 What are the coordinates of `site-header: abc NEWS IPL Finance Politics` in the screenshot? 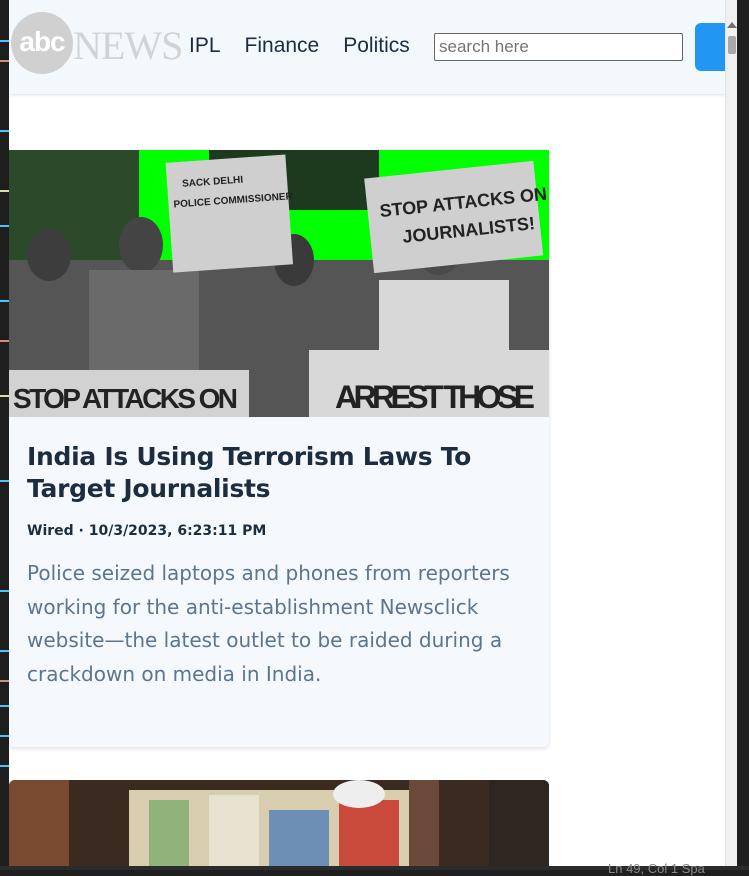 It's located at (373, 47).